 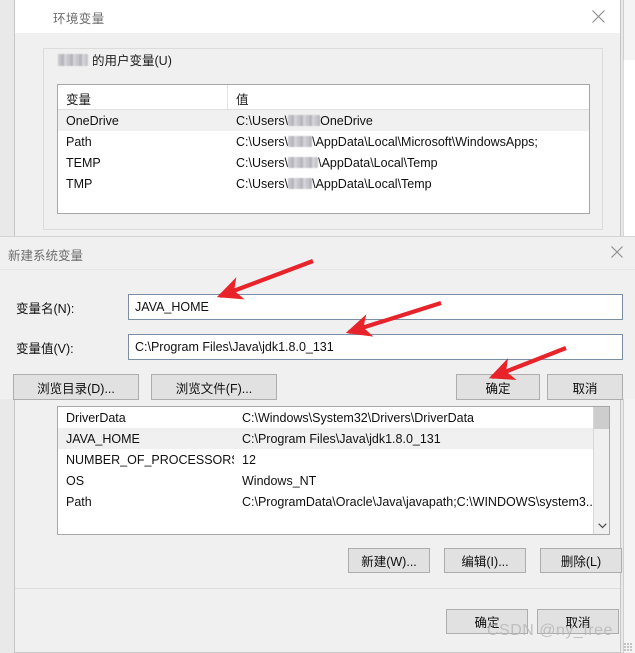 I want to click on table-row: OneDrive C:\Users\ OneDrive, so click(x=323, y=120).